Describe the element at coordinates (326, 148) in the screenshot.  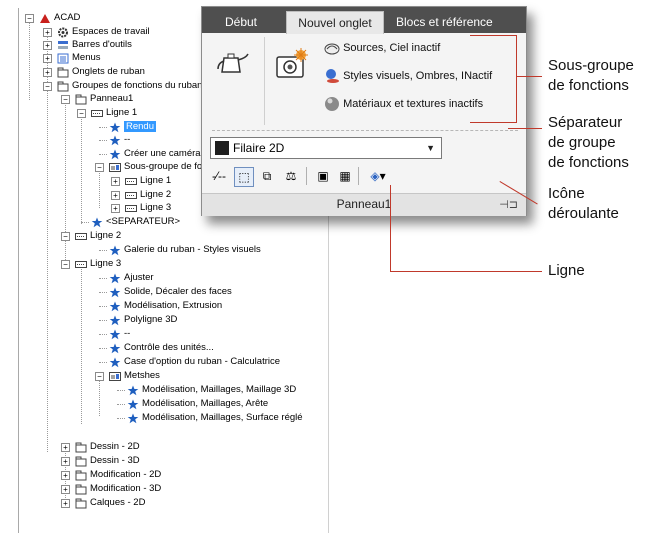
I see `visual-style-combo: Filaire 2D ▼` at that location.